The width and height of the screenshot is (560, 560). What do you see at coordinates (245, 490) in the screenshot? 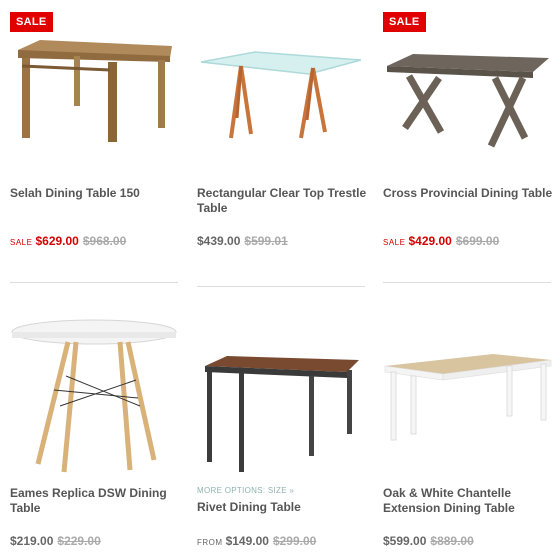
I see `more-options-link: MORE OPTIONS: SIZE »` at bounding box center [245, 490].